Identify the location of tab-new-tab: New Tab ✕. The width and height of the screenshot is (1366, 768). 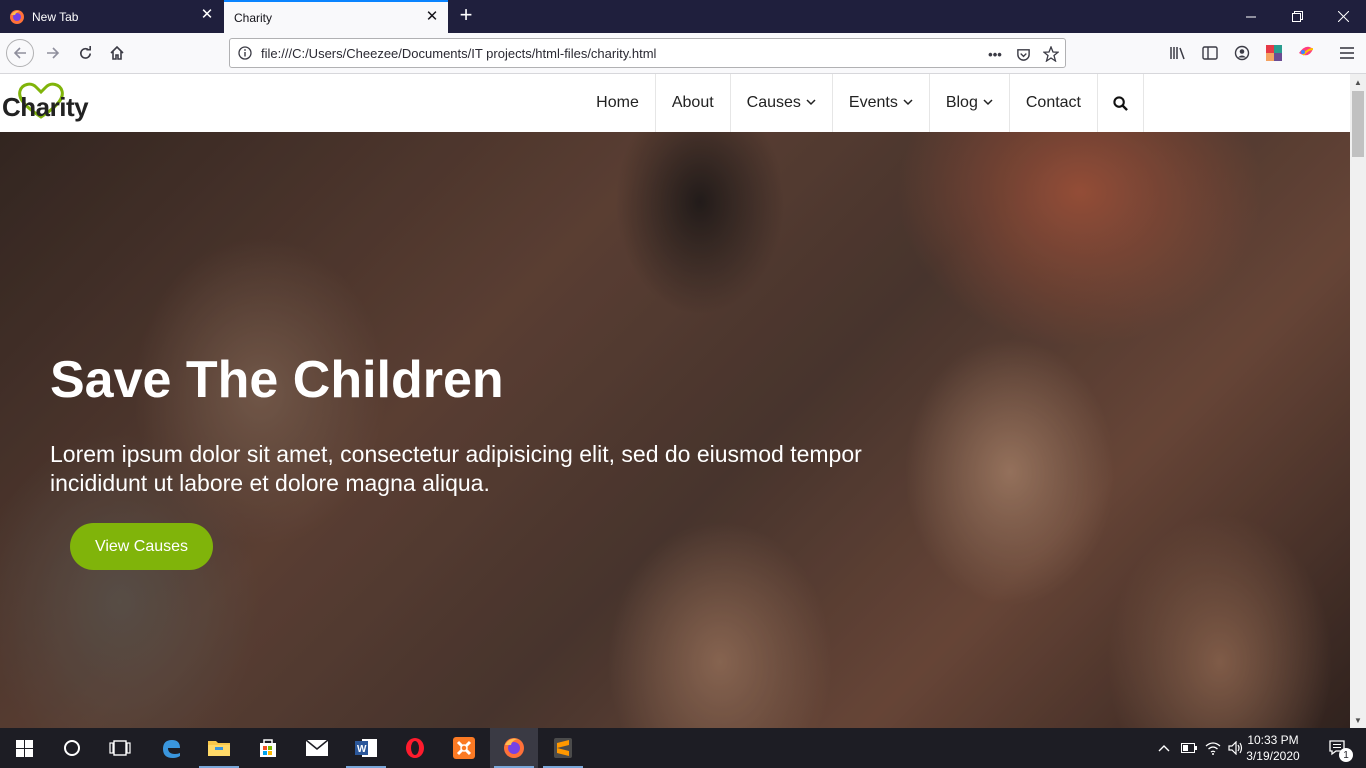
(111, 16).